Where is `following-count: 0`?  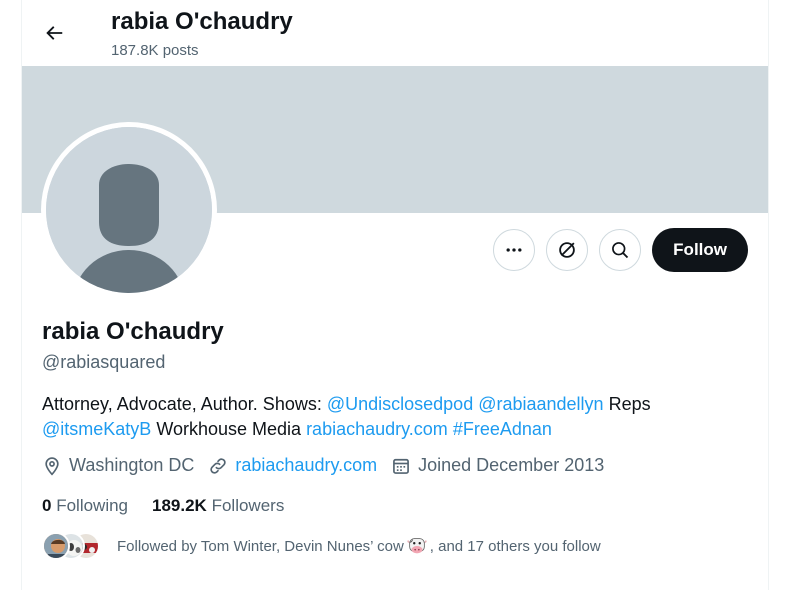 following-count: 0 is located at coordinates (47, 505).